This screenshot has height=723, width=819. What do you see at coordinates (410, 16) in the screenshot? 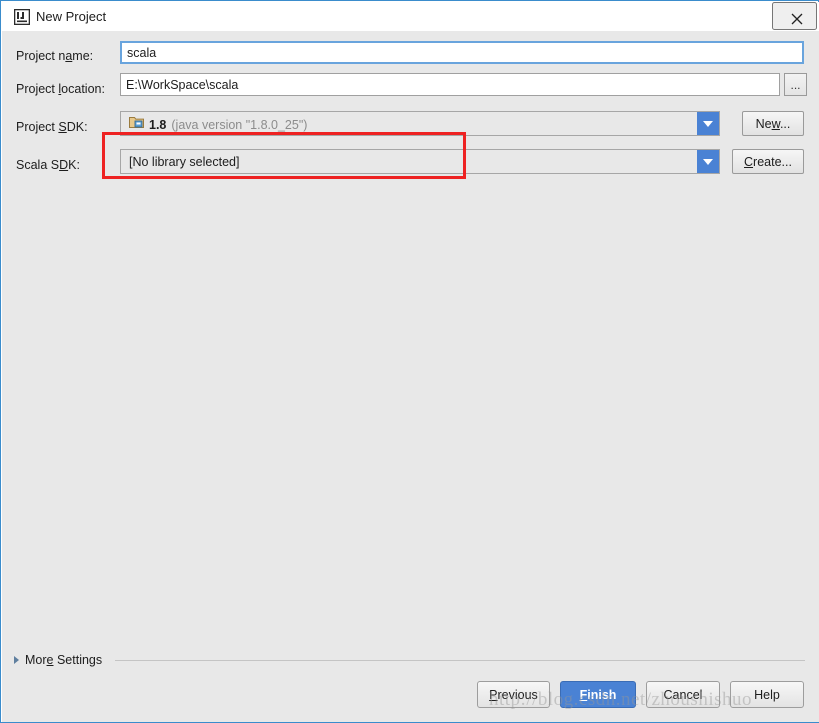
I see `title-bar: New Project` at bounding box center [410, 16].